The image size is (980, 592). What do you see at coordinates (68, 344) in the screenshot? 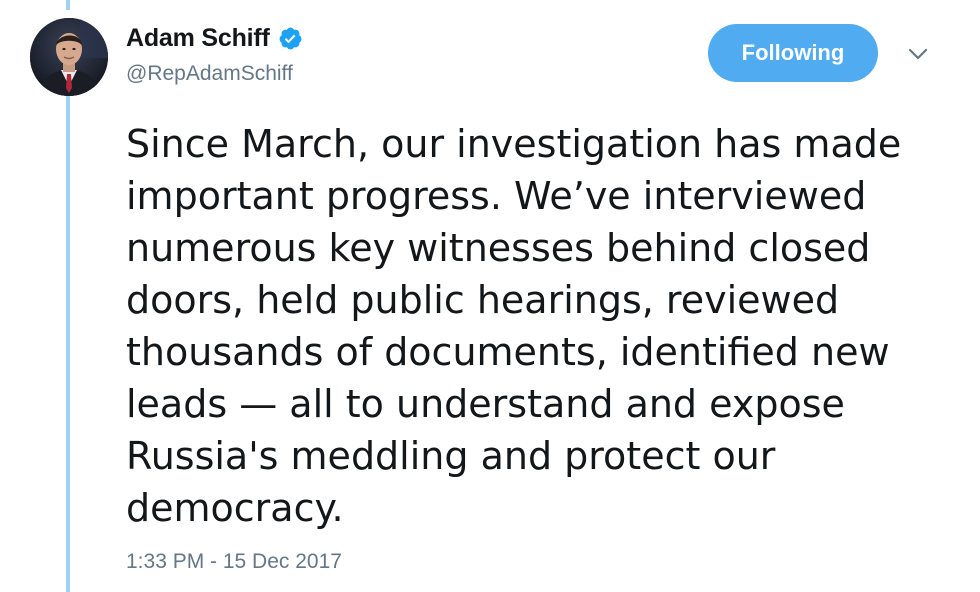
I see `thread-connector-line` at bounding box center [68, 344].